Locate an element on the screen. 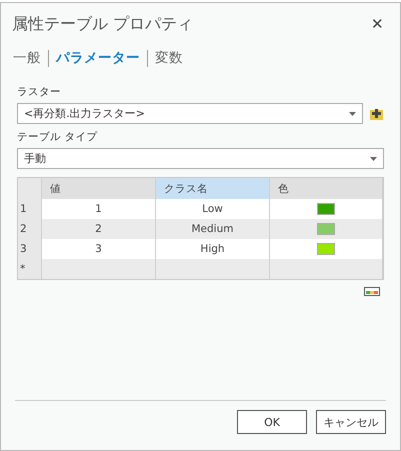  table-cell: Low is located at coordinates (213, 209).